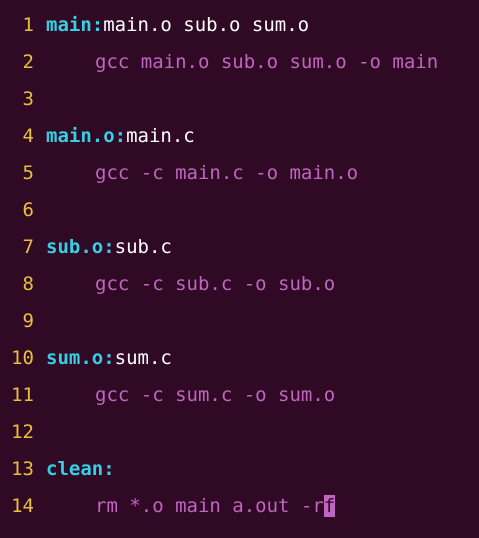 The height and width of the screenshot is (538, 479). I want to click on line-number: 3, so click(28, 99).